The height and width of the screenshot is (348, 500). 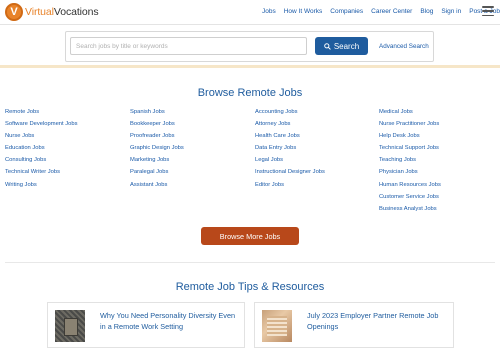 I want to click on job-category-link: Teaching Jobs, so click(x=410, y=163).